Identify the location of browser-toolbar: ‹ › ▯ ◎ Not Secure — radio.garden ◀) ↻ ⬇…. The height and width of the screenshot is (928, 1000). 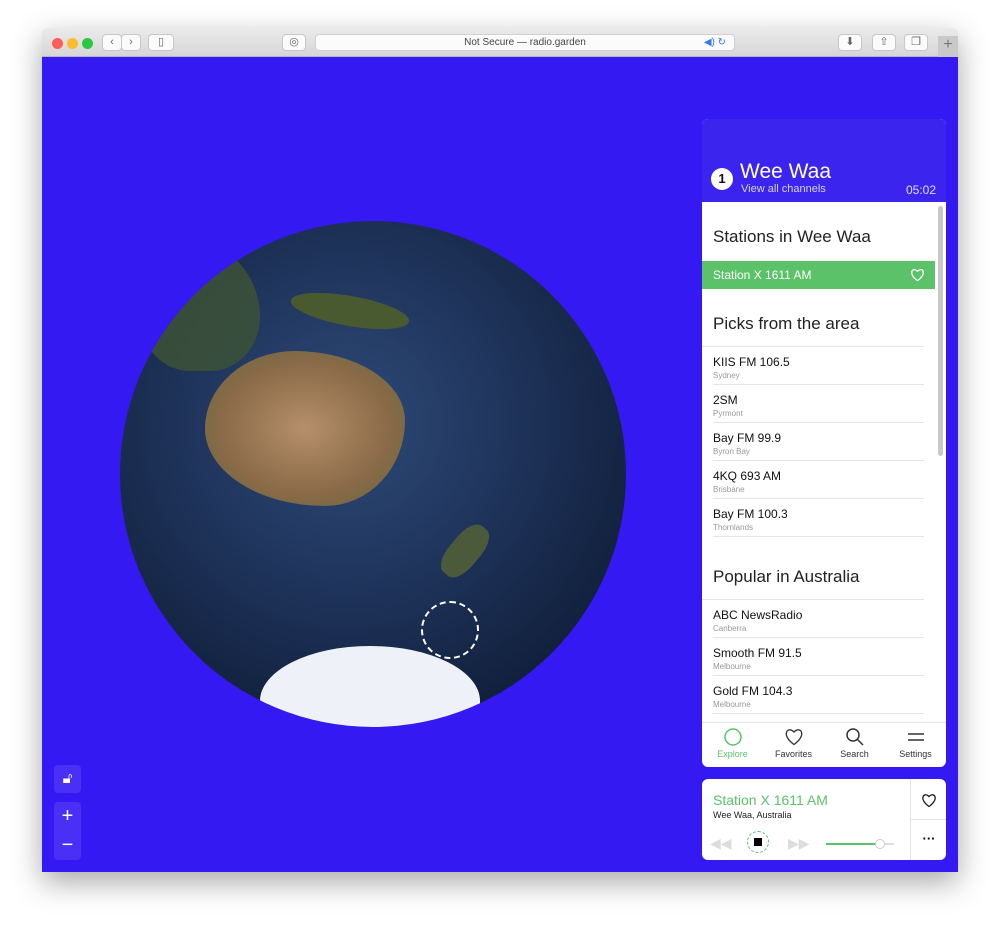
(500, 42).